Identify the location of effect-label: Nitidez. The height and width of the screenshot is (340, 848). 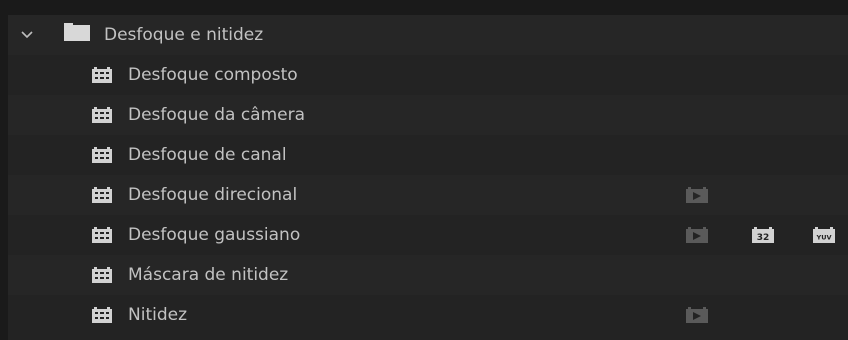
(158, 315).